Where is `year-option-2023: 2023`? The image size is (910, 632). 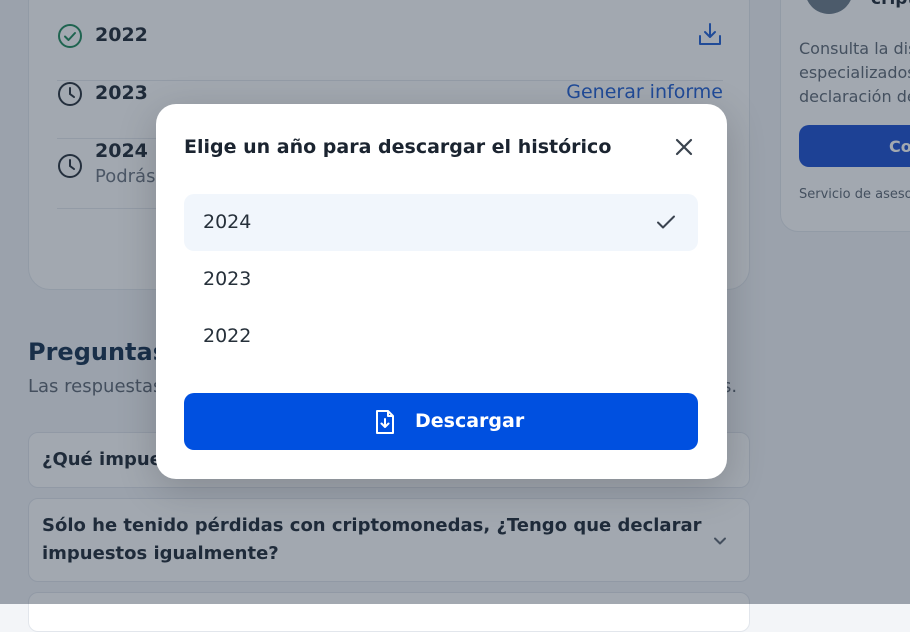 year-option-2023: 2023 is located at coordinates (441, 279).